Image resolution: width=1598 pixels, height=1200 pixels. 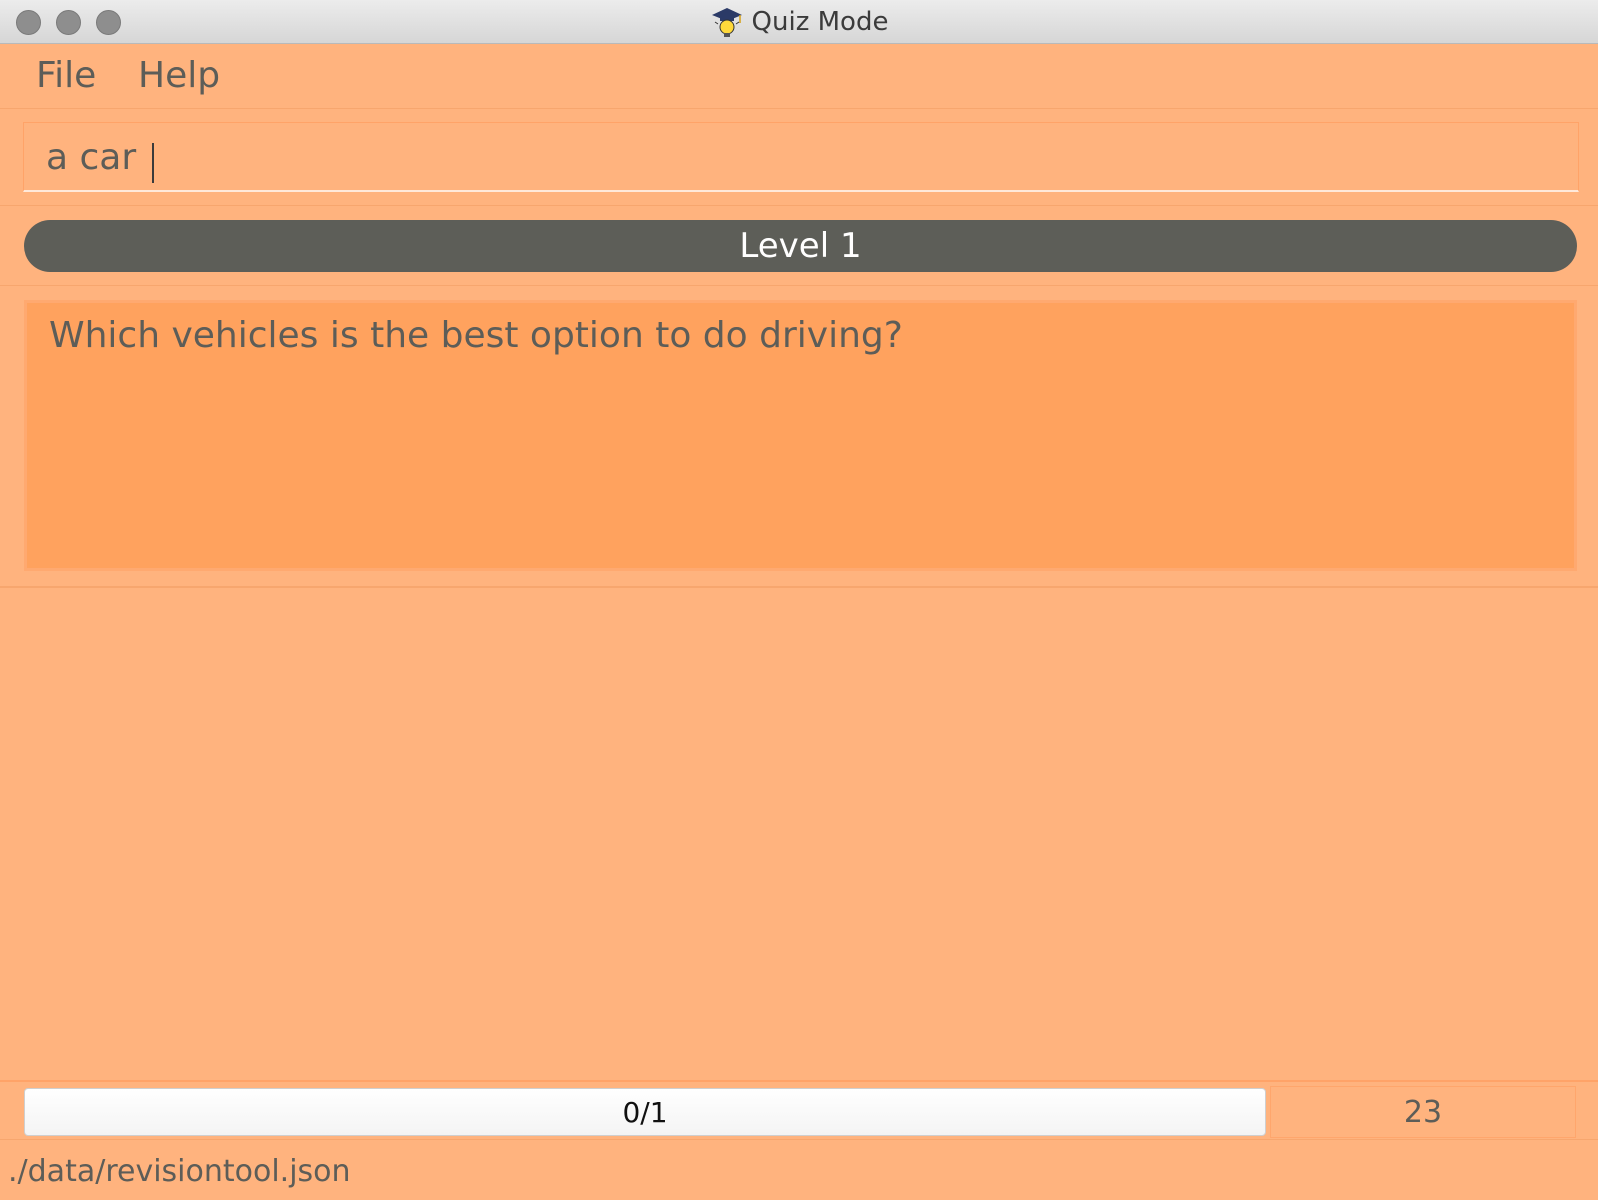 I want to click on graduation-cap-lightbulb-icon, so click(x=726, y=22).